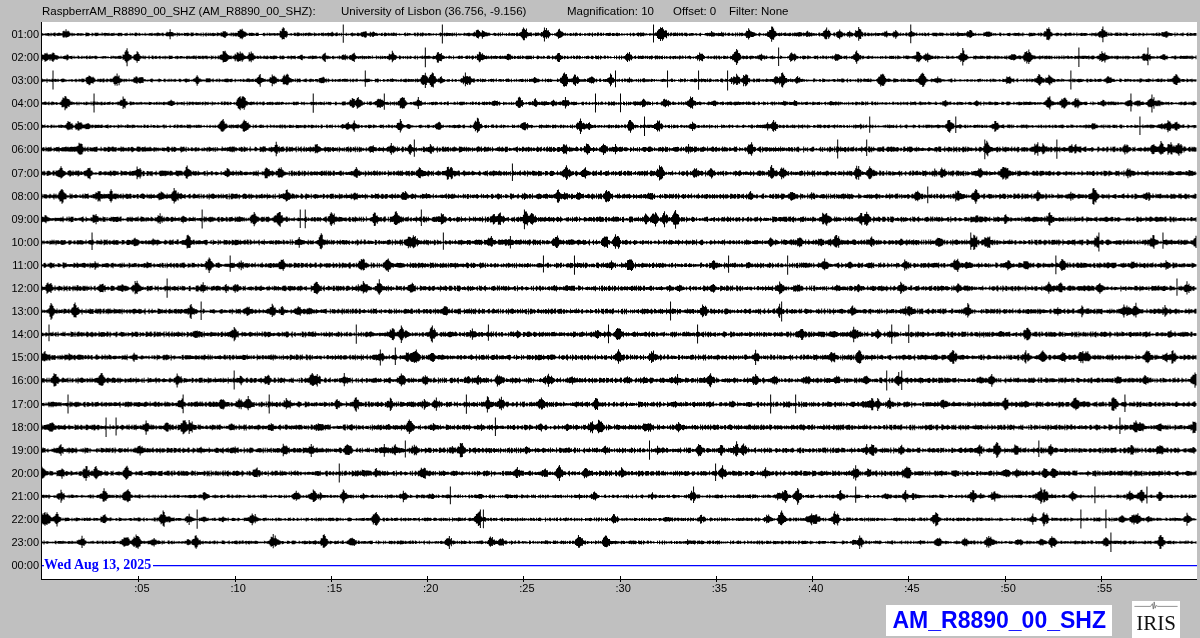 Image resolution: width=1200 pixels, height=638 pixels. What do you see at coordinates (25, 358) in the screenshot?
I see `hour-label: 15:00` at bounding box center [25, 358].